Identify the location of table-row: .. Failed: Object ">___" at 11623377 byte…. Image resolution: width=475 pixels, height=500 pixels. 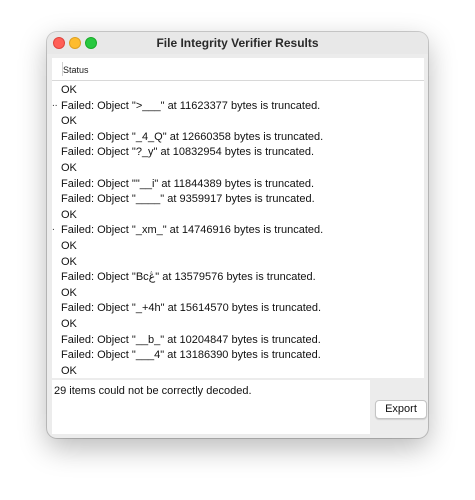
(238, 106).